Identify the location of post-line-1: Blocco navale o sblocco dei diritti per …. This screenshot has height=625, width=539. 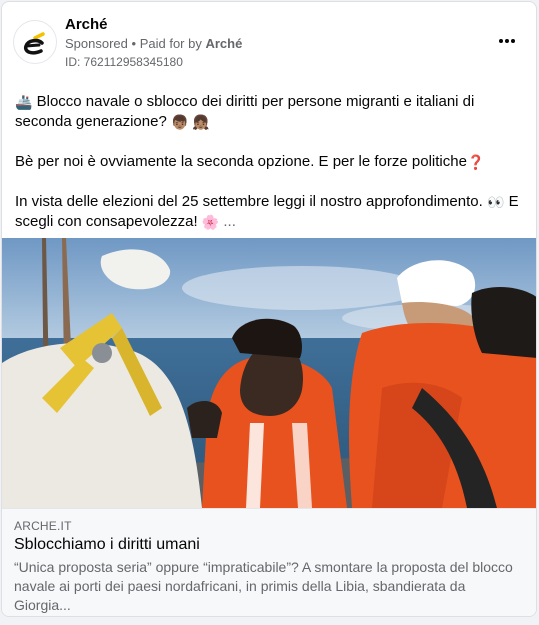
(245, 111).